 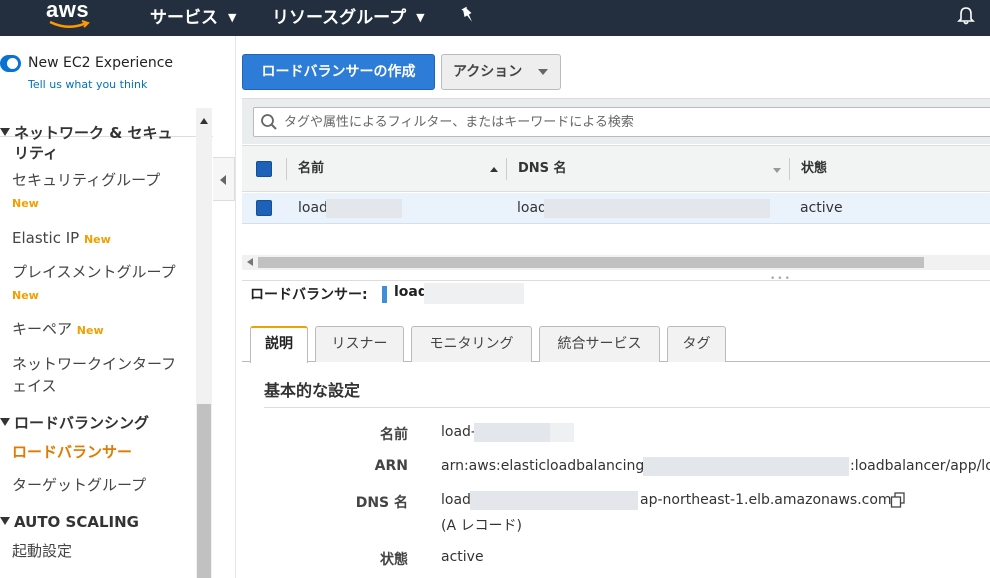 I want to click on top-navigation-bar: aws サービス ▼ リソースグループ ▼, so click(x=495, y=18).